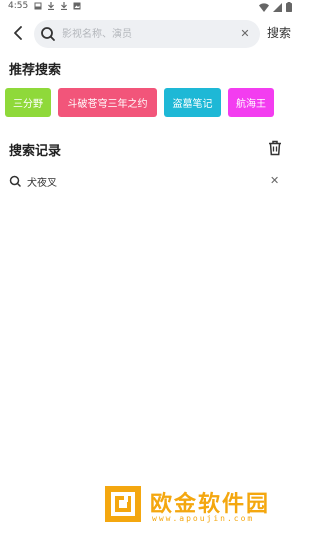 This screenshot has width=320, height=533. Describe the element at coordinates (123, 504) in the screenshot. I see `watermark-logo-icon` at that location.